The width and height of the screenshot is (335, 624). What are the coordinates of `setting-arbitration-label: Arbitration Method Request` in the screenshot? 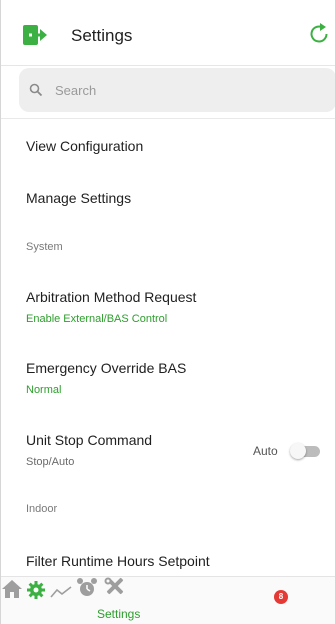 It's located at (111, 297).